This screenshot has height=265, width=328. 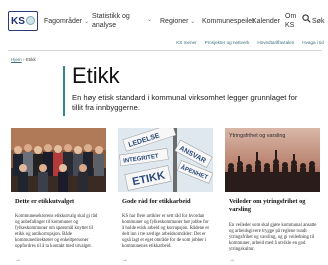 What do you see at coordinates (257, 136) in the screenshot?
I see `image-caption: Ytringsfrihet og varsling` at bounding box center [257, 136].